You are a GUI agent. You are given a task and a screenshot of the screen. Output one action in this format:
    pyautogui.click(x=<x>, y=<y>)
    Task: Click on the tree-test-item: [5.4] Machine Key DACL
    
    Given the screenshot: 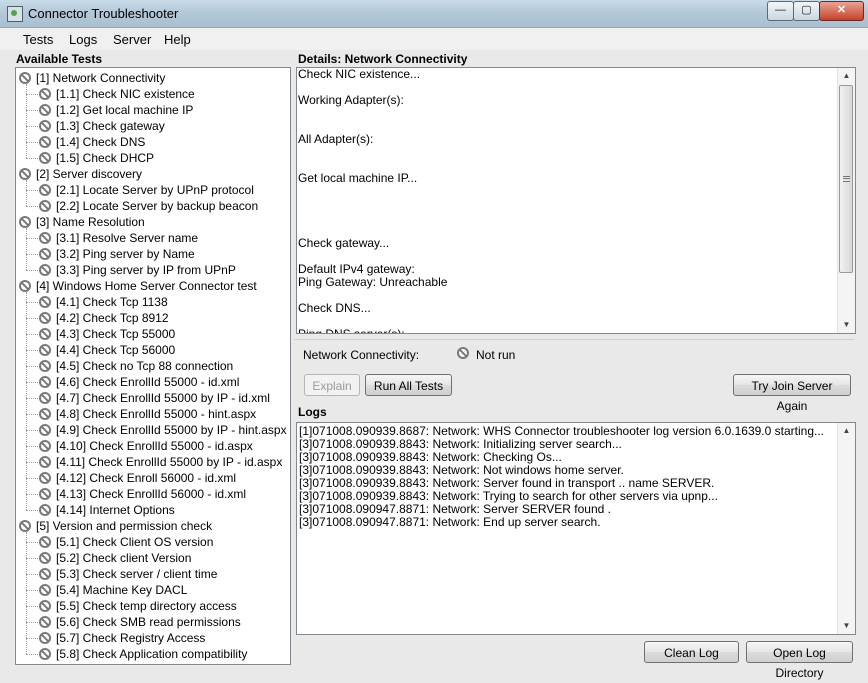 What is the action you would take?
    pyautogui.click(x=113, y=590)
    